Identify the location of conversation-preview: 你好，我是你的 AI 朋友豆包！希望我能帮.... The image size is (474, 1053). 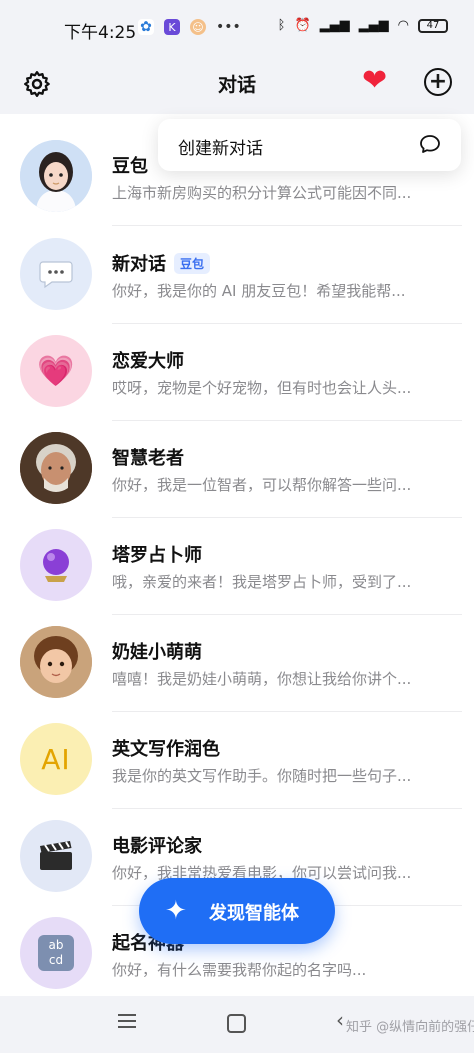
(259, 291).